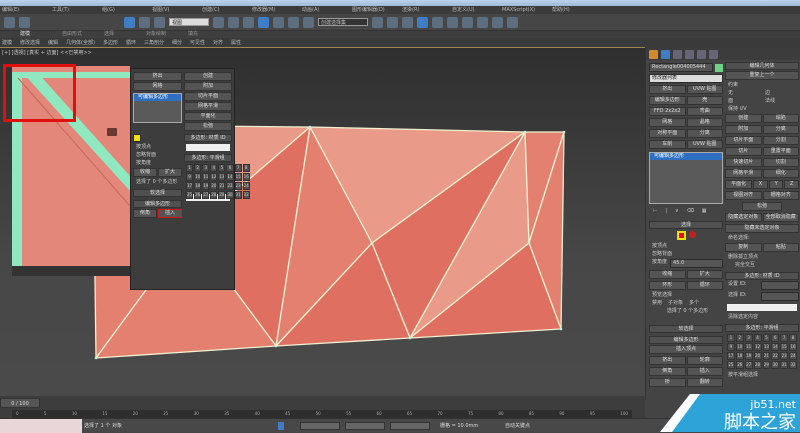 The width and height of the screenshot is (800, 433). What do you see at coordinates (667, 285) in the screenshot?
I see `ring-button: 环形` at bounding box center [667, 285].